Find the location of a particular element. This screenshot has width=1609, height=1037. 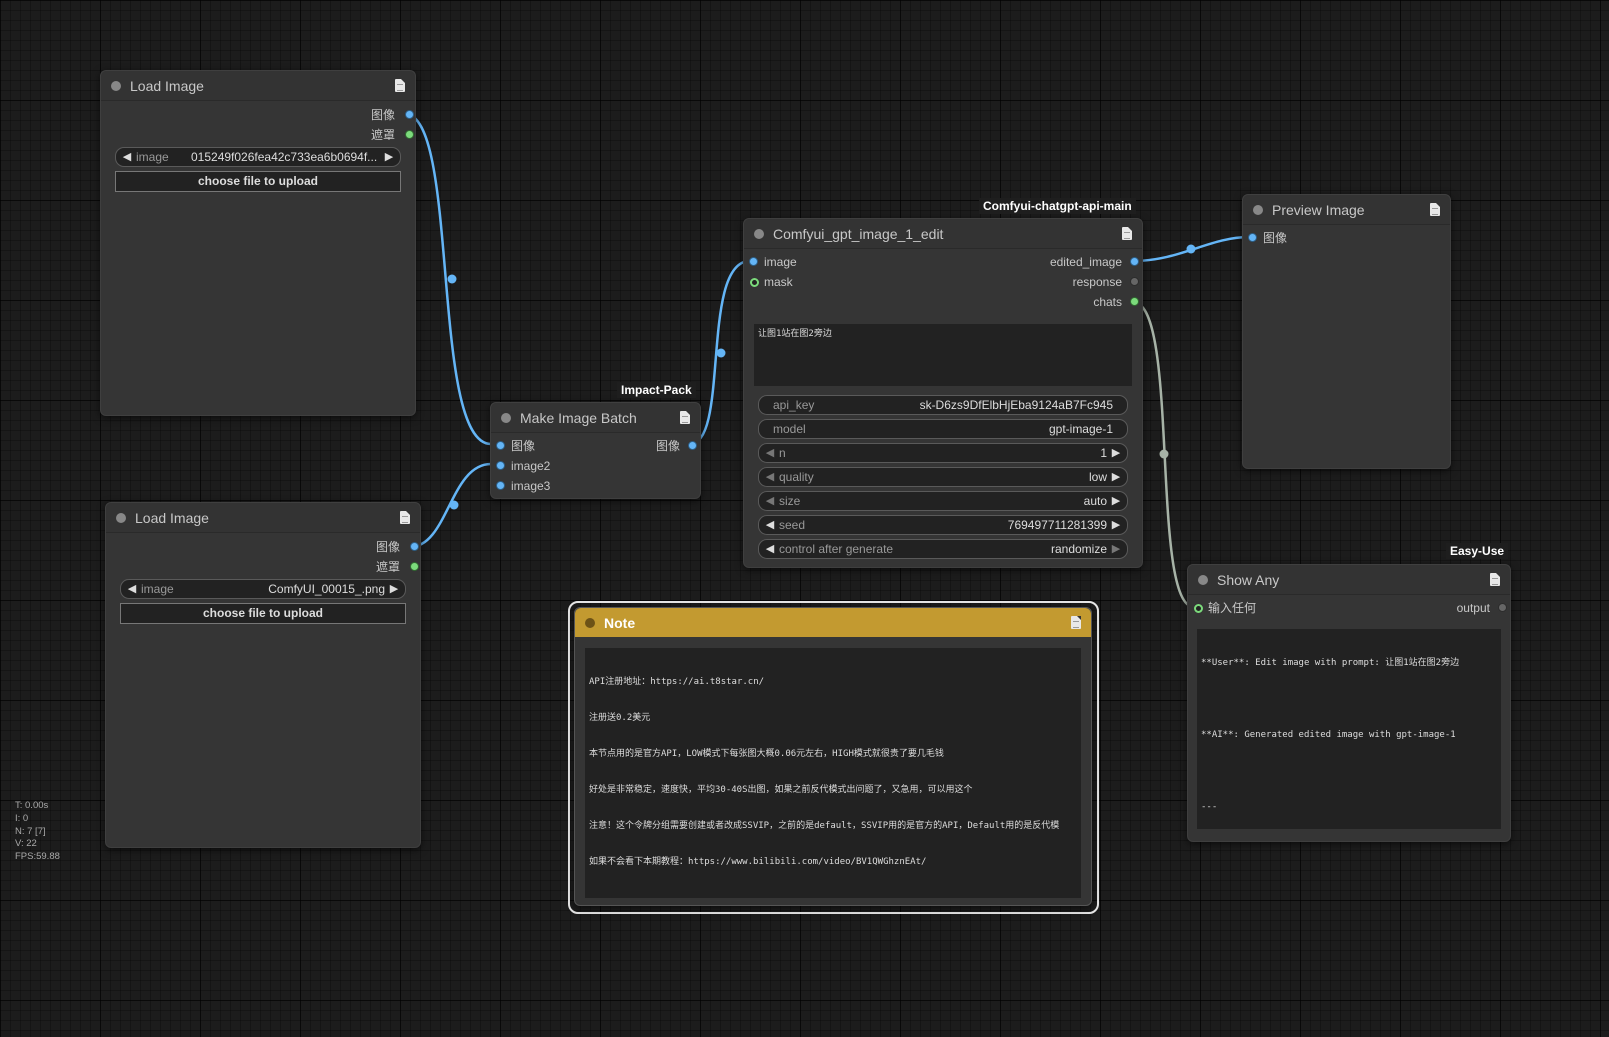

link-load1-to-batch is located at coordinates (448, 279).